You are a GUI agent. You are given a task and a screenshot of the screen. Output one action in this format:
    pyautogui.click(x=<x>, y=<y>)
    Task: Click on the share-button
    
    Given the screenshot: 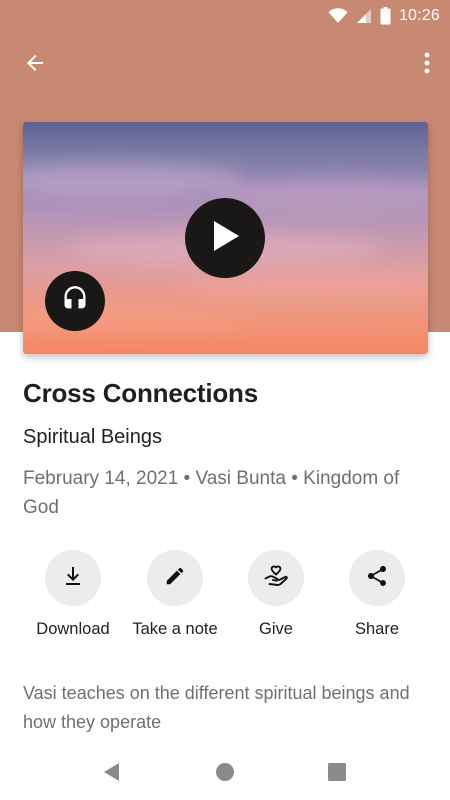 What is the action you would take?
    pyautogui.click(x=377, y=578)
    